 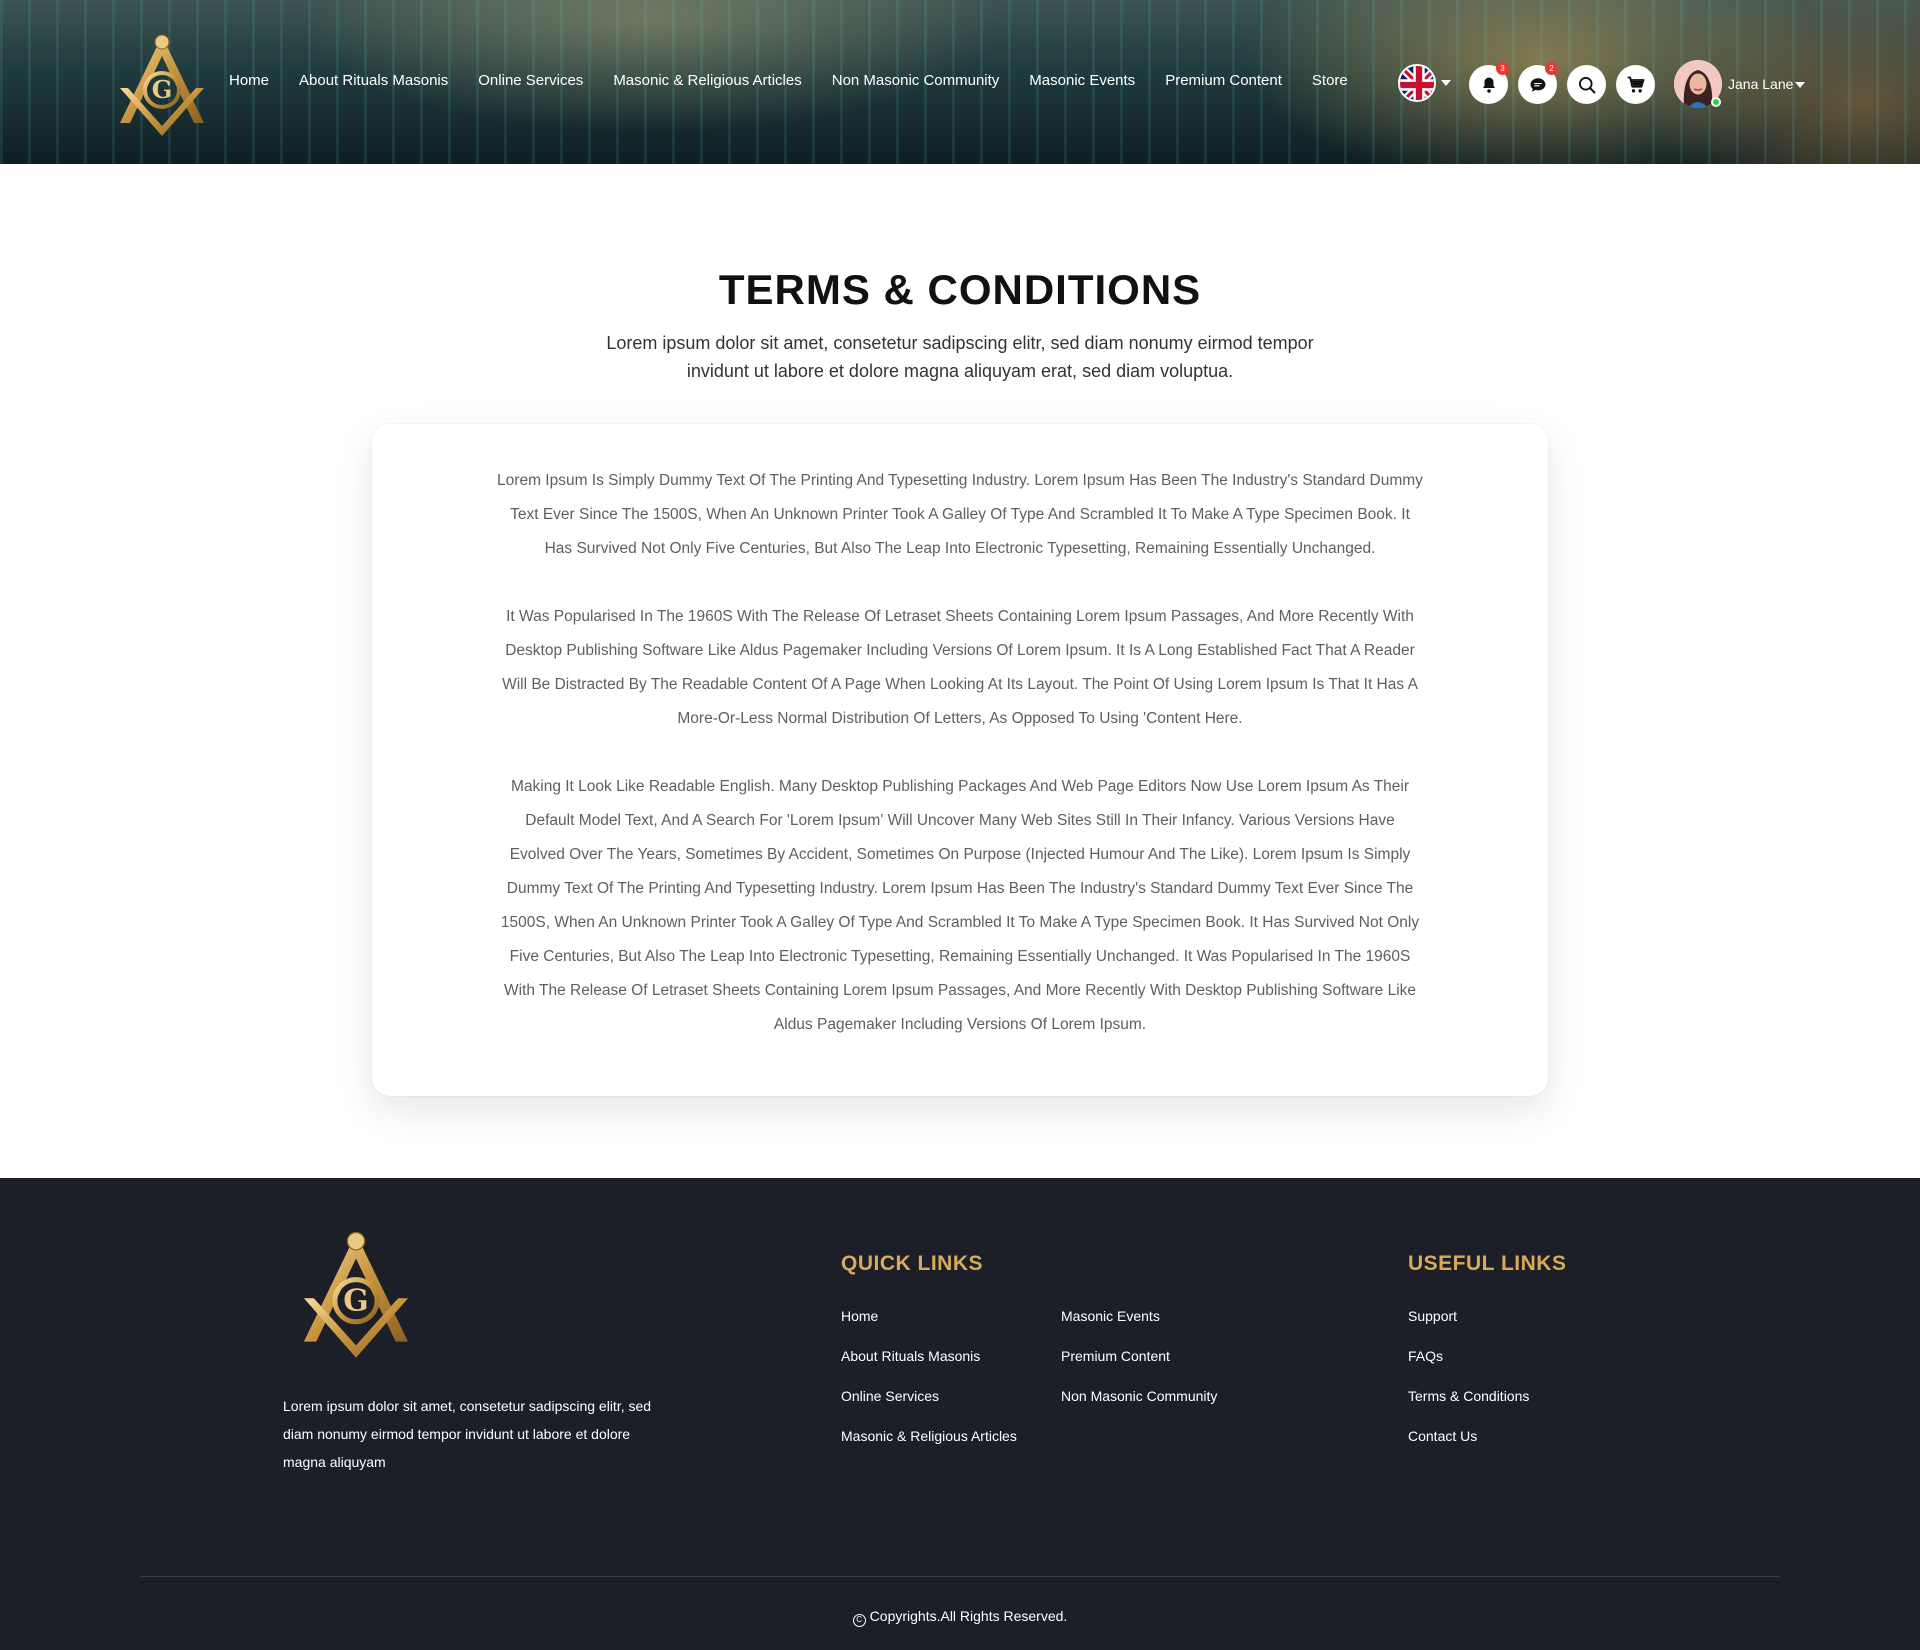 I want to click on footer-link-home: Home, so click(x=859, y=1316).